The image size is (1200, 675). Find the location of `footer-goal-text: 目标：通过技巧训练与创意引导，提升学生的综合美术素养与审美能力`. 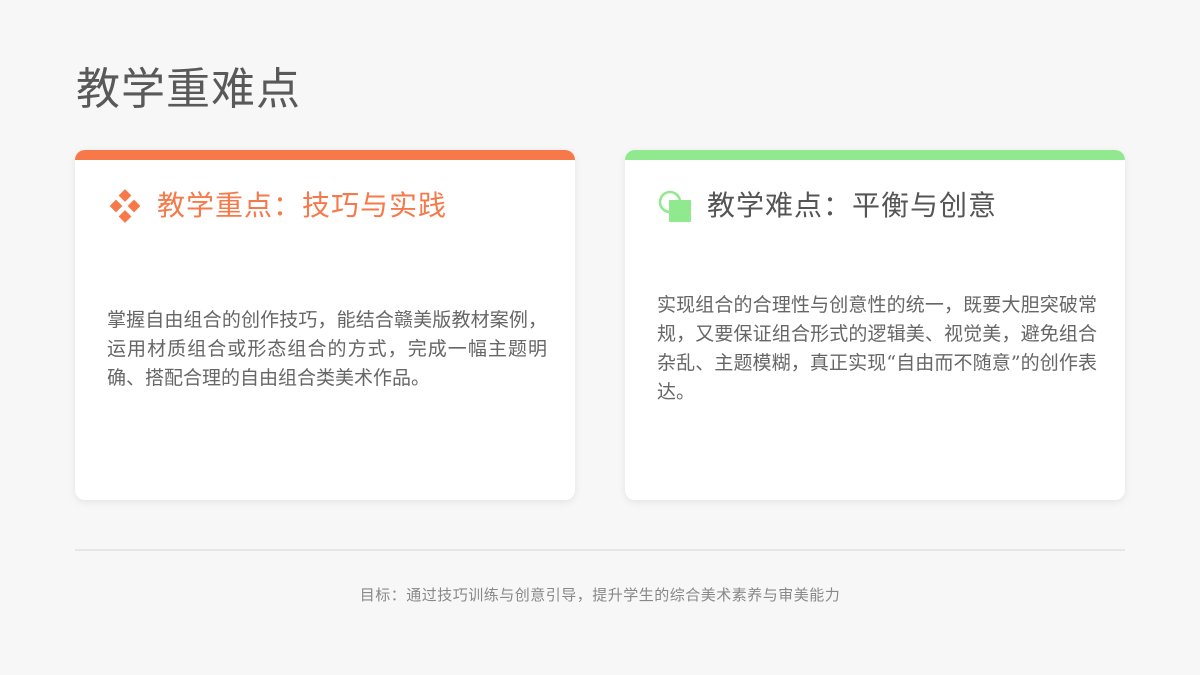

footer-goal-text: 目标：通过技巧训练与创意引导，提升学生的综合美术素养与审美能力 is located at coordinates (600, 595).